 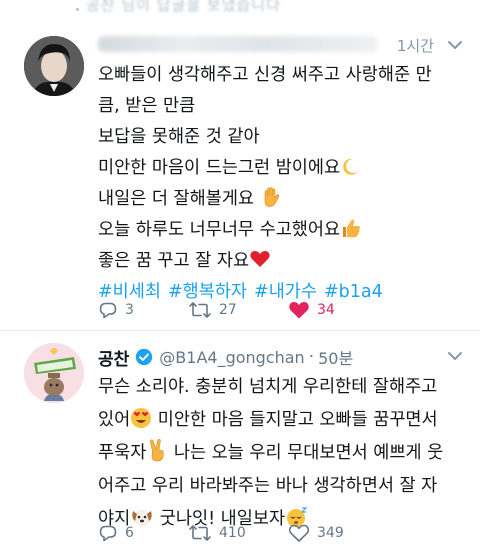 I want to click on reply-count: 3, so click(x=129, y=310).